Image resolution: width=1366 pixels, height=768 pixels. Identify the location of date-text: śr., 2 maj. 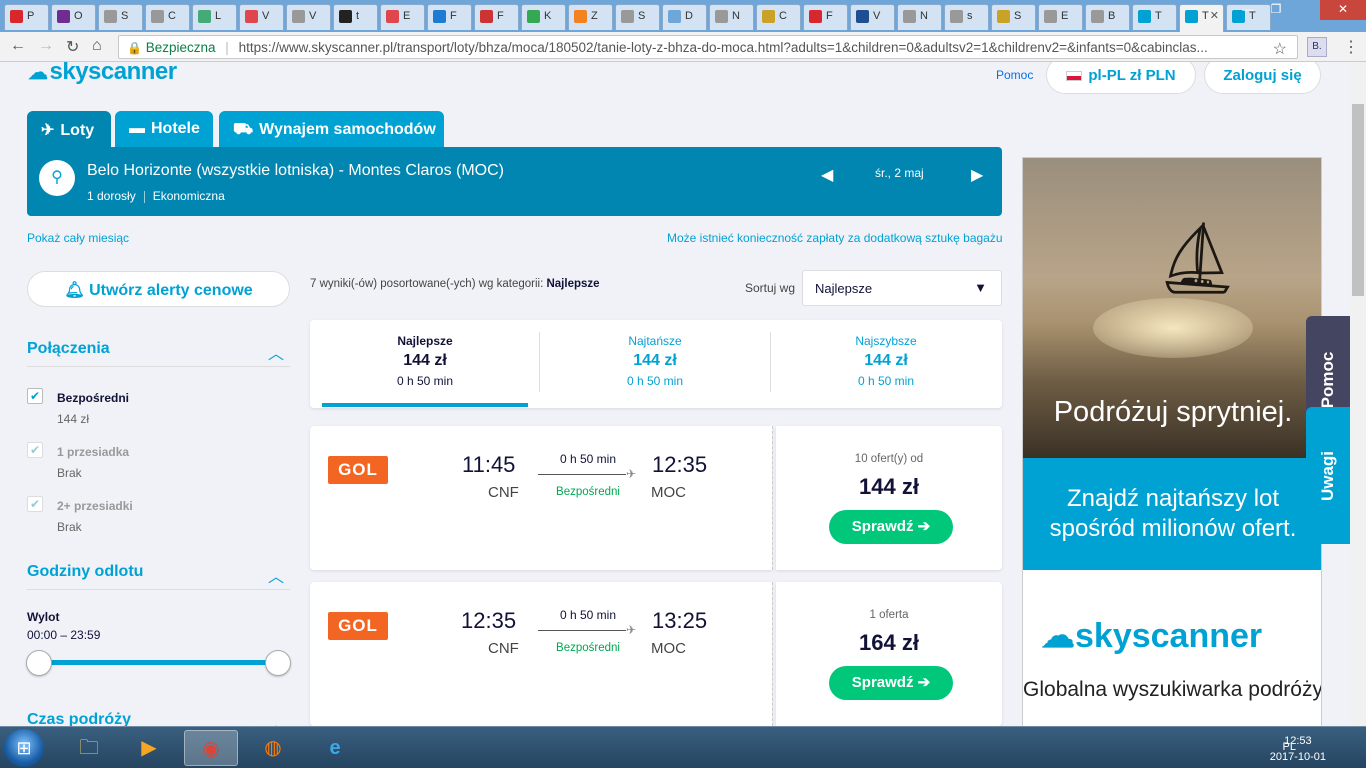
(899, 173).